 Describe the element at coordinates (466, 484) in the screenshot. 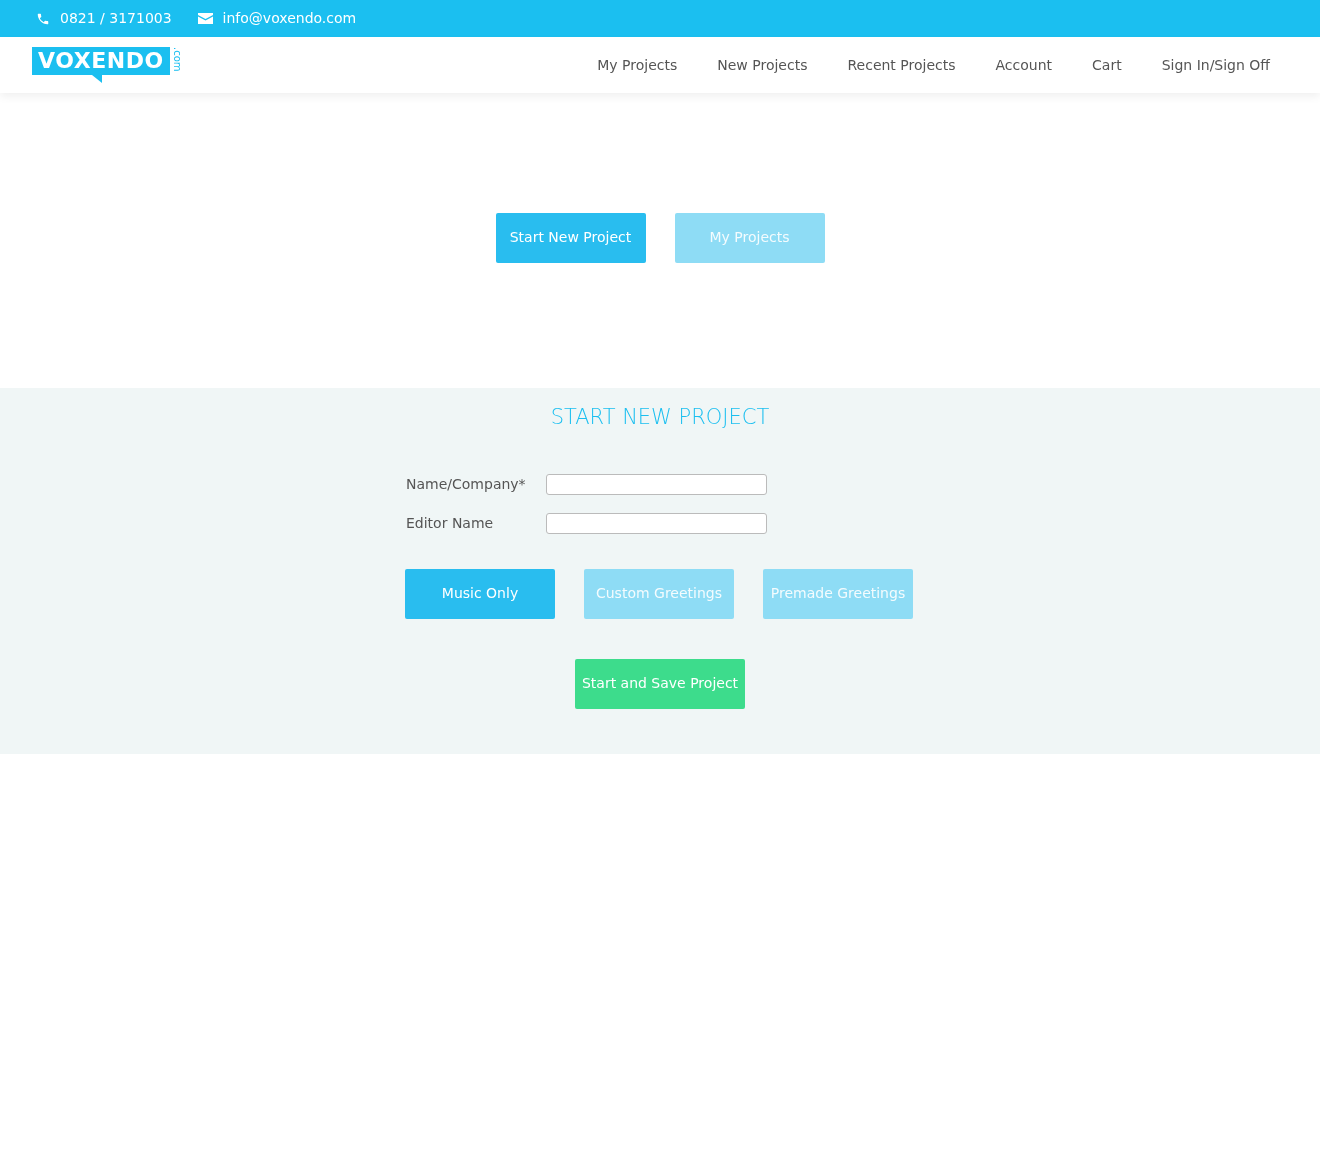

I see `field-label: Name/Company*` at that location.